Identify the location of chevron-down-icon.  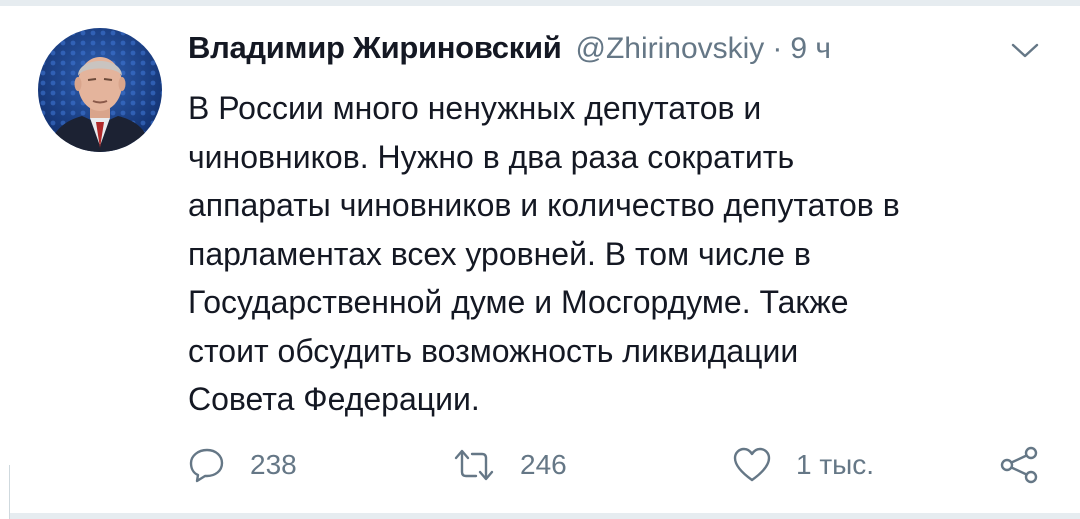
(1025, 50).